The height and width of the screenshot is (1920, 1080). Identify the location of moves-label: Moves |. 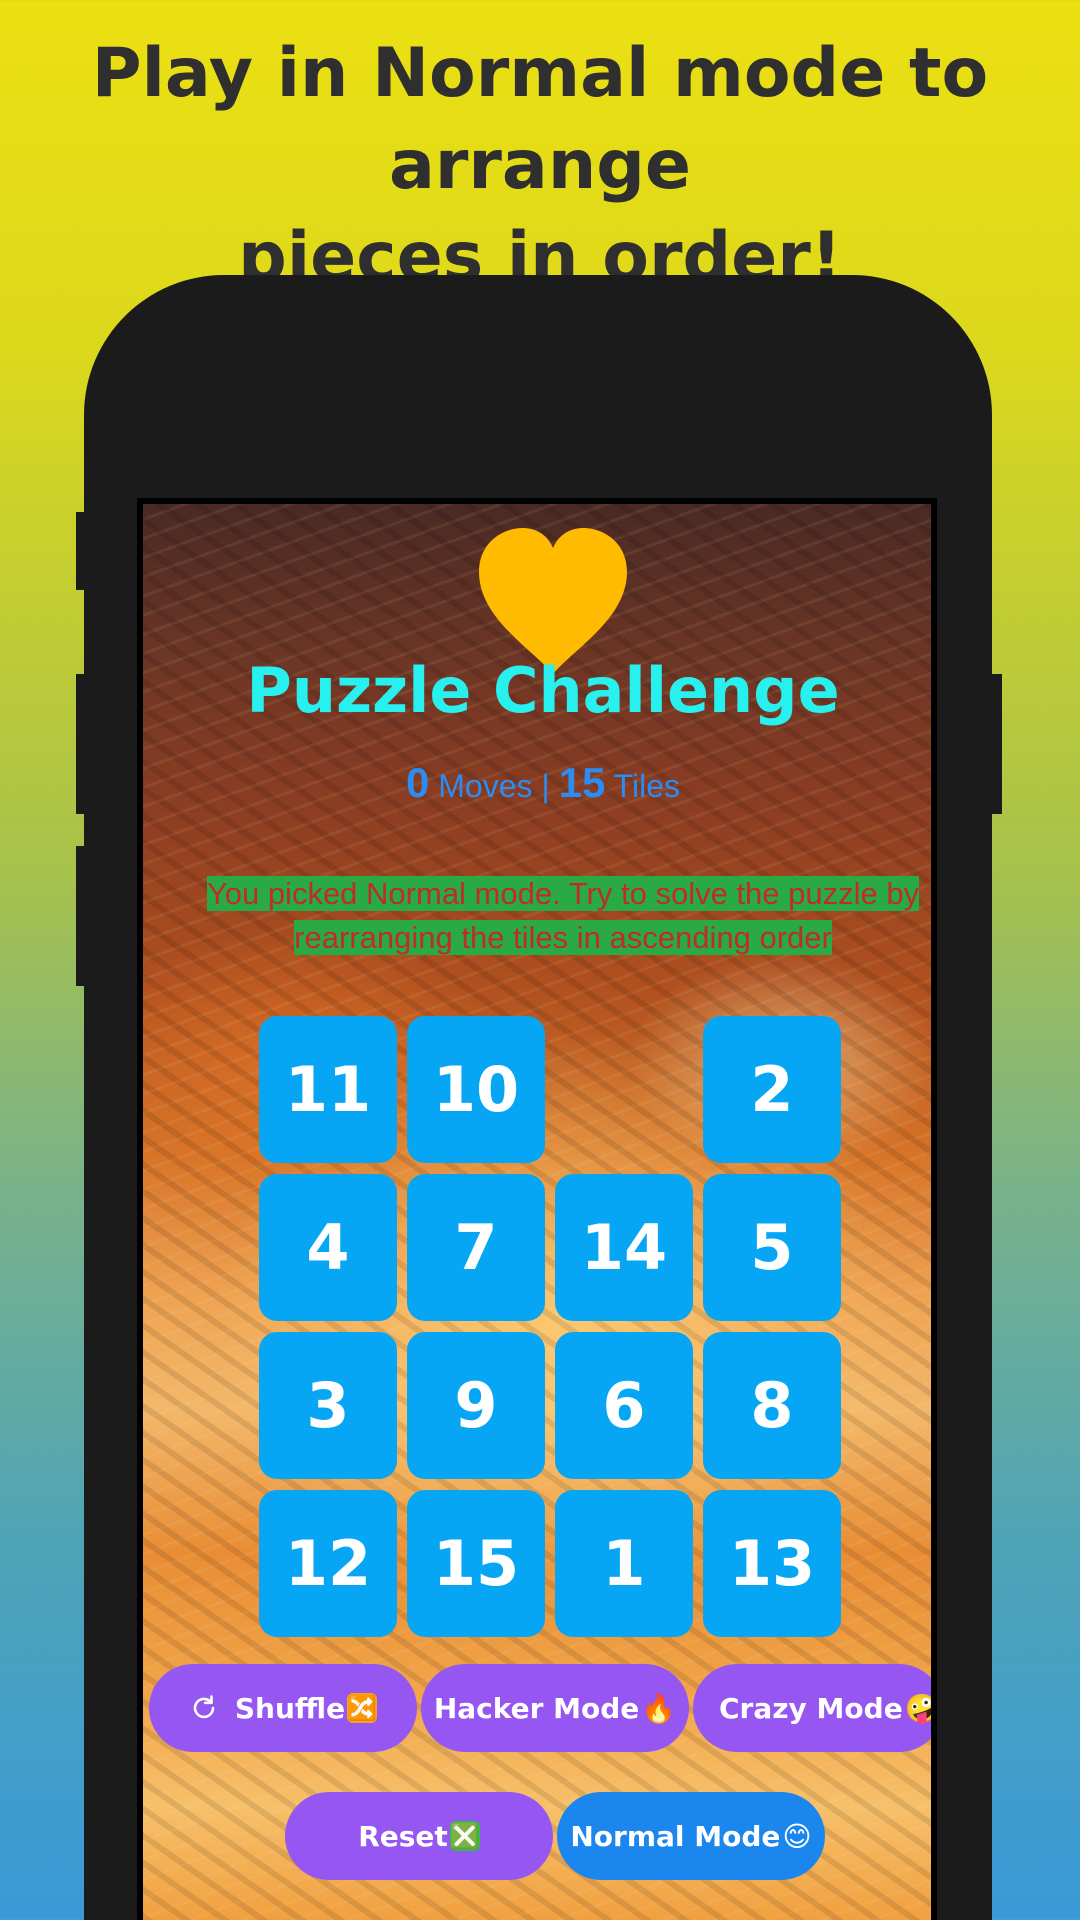
(494, 786).